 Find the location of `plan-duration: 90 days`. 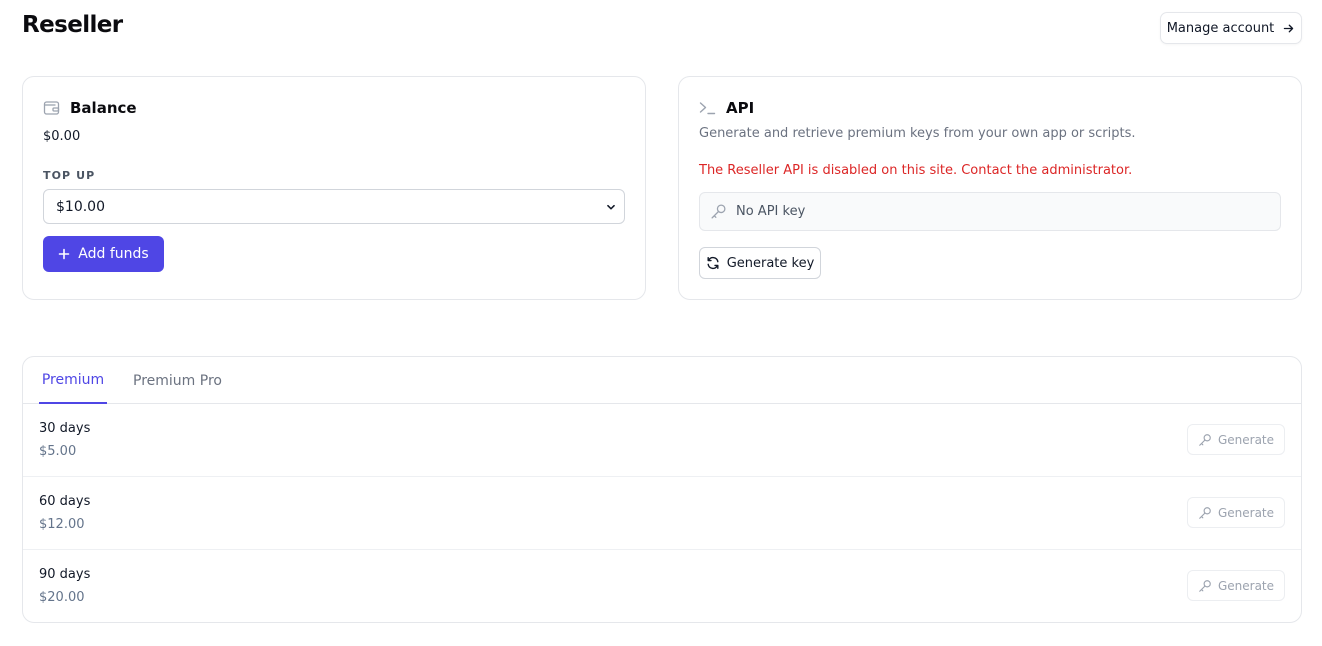

plan-duration: 90 days is located at coordinates (65, 574).